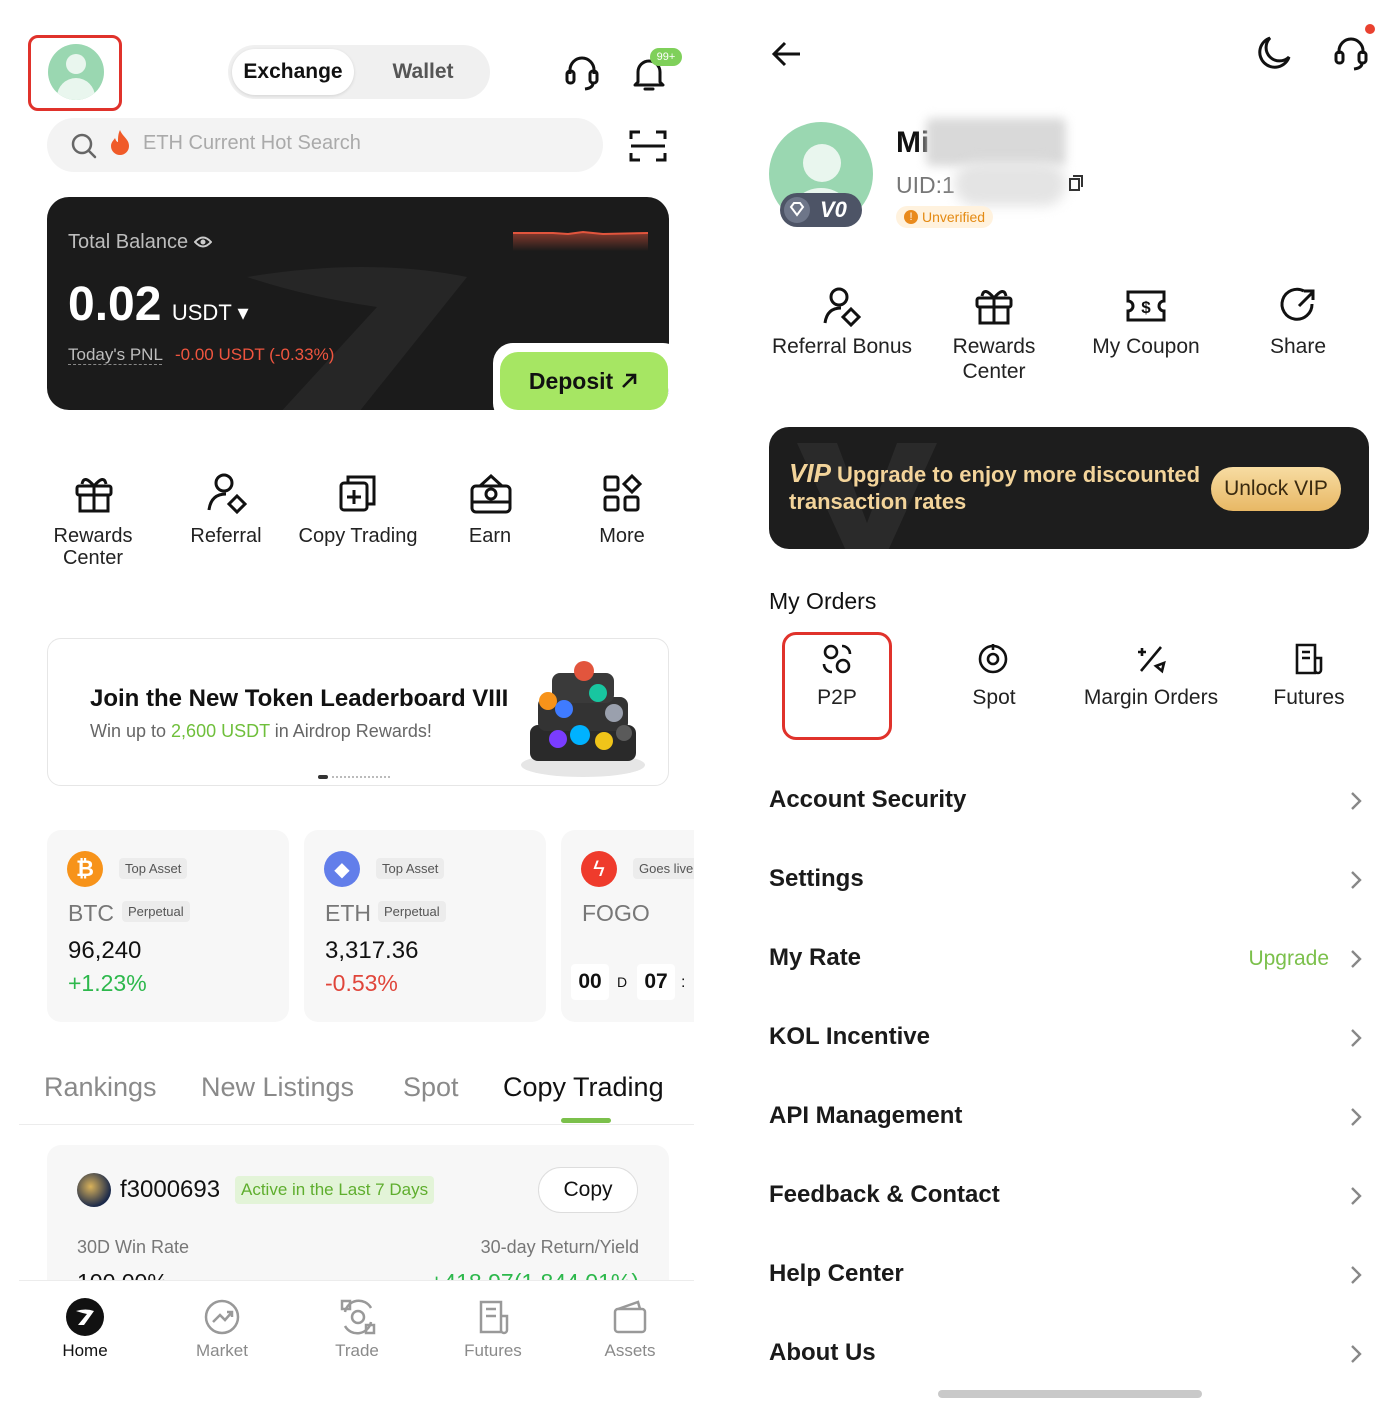  Describe the element at coordinates (293, 72) in the screenshot. I see `exchange-tab: Exchange` at that location.